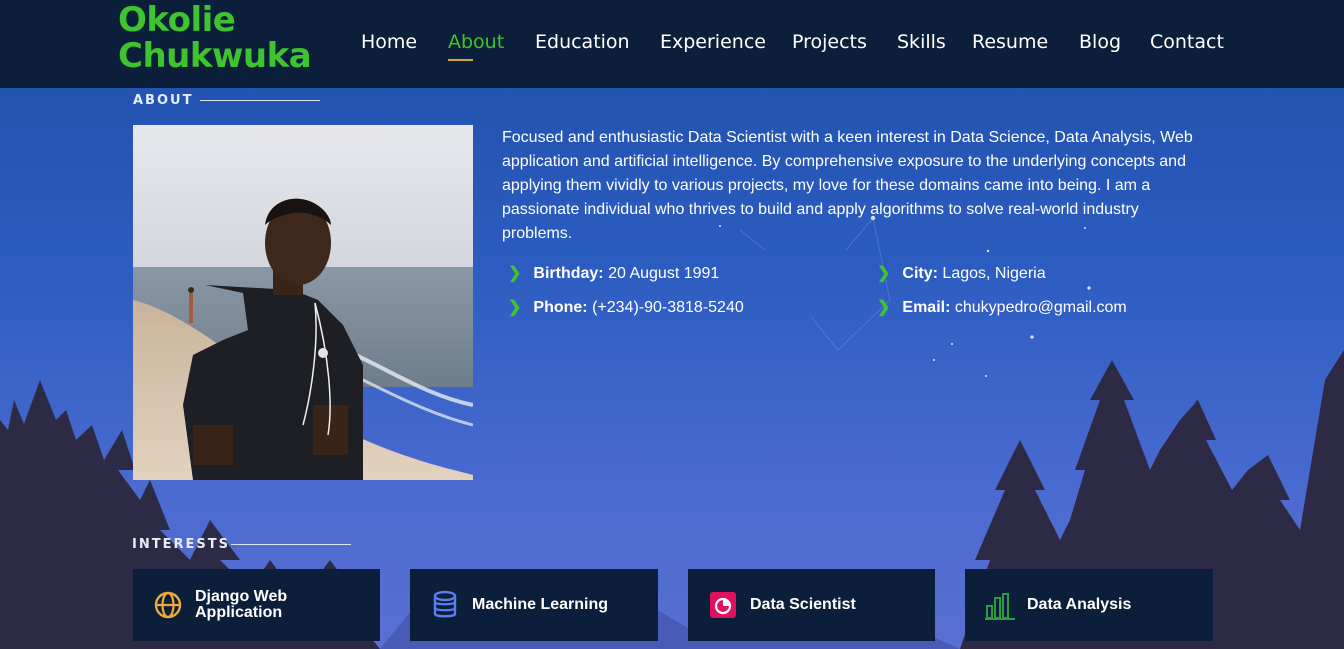  Describe the element at coordinates (303, 302) in the screenshot. I see `profile-photo` at that location.